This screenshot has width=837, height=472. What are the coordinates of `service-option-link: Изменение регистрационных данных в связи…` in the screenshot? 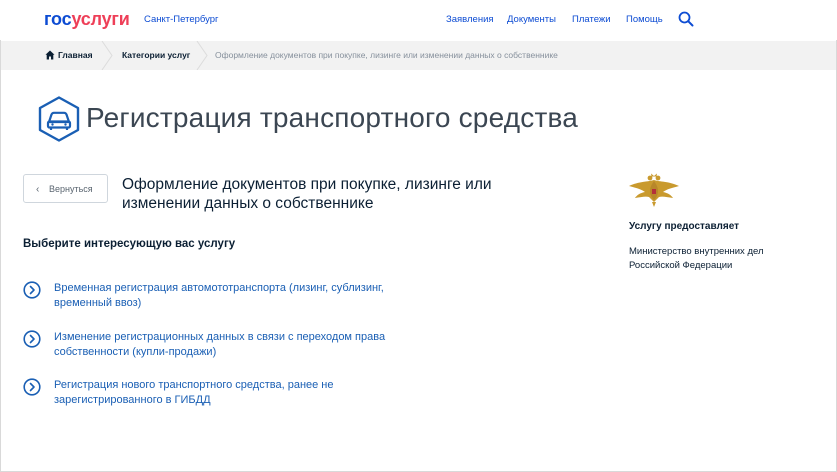 It's located at (234, 344).